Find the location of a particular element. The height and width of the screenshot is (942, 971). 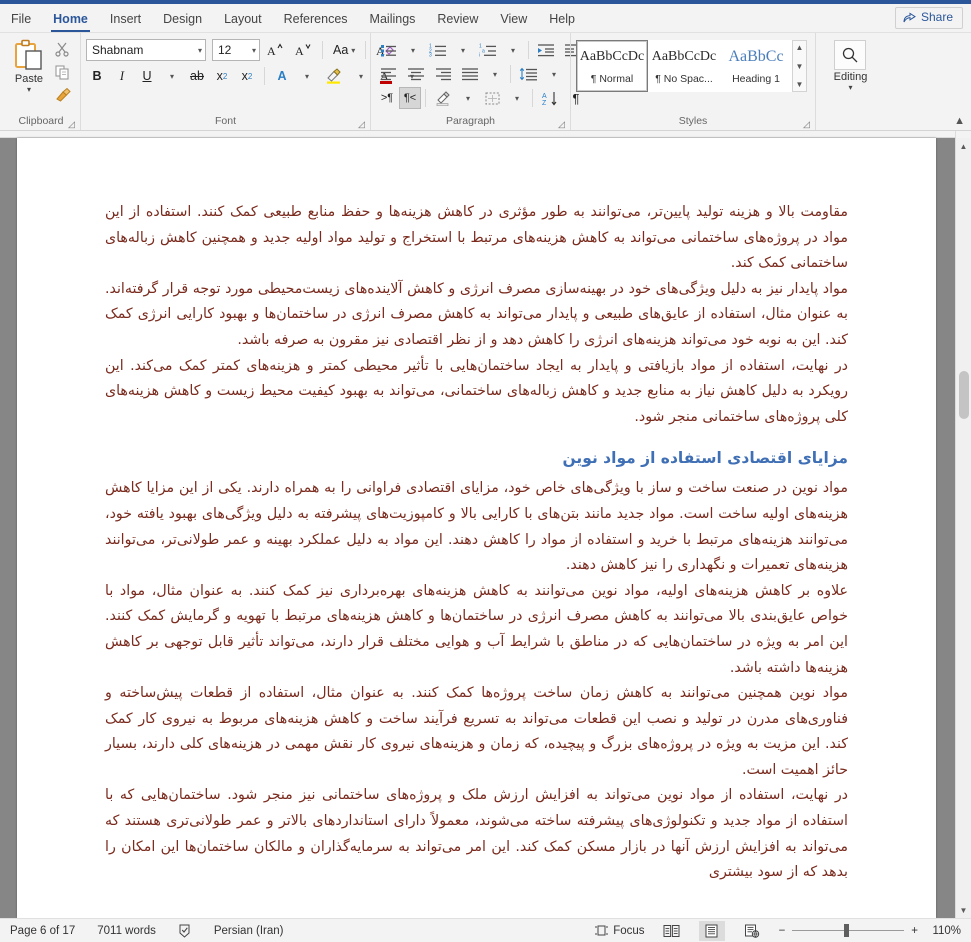

font-size-caret-icon: ▾ is located at coordinates (254, 50).